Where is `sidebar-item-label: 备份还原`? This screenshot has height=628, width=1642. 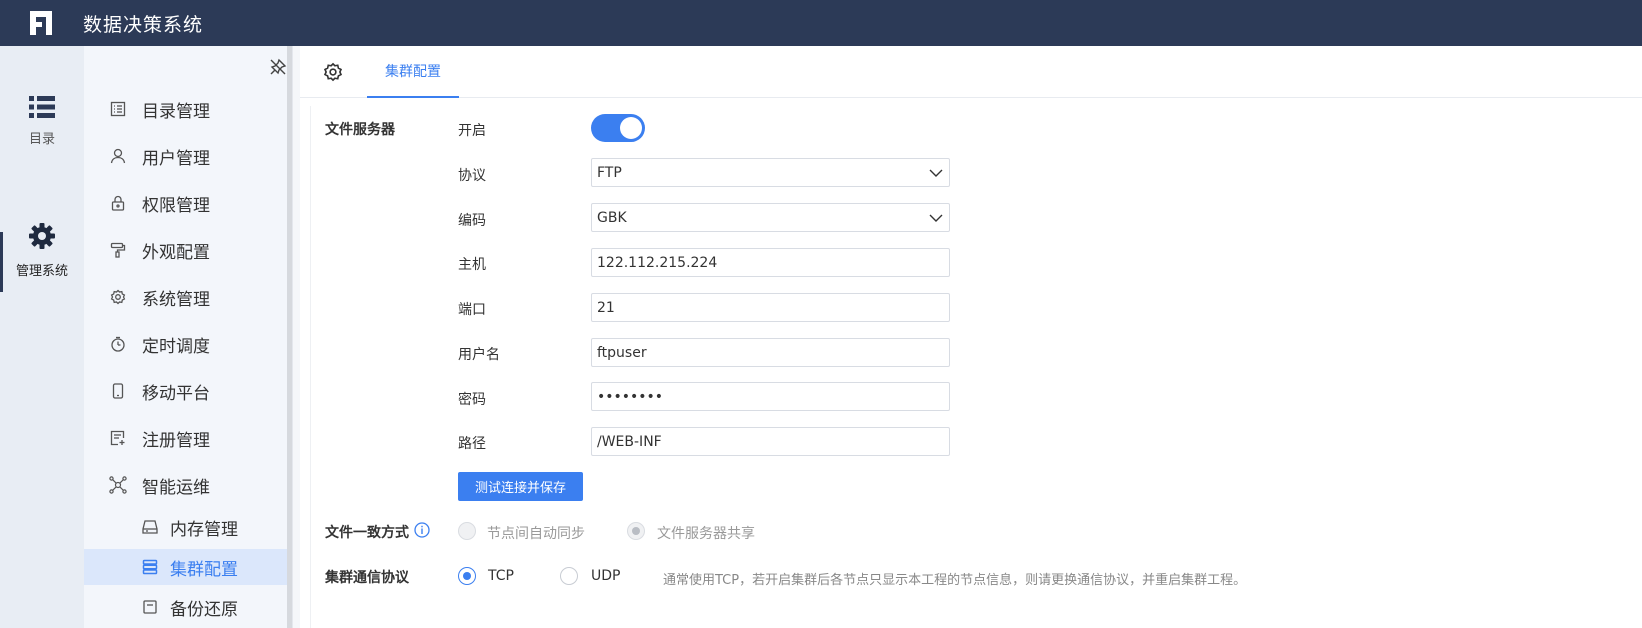
sidebar-item-label: 备份还原 is located at coordinates (204, 609).